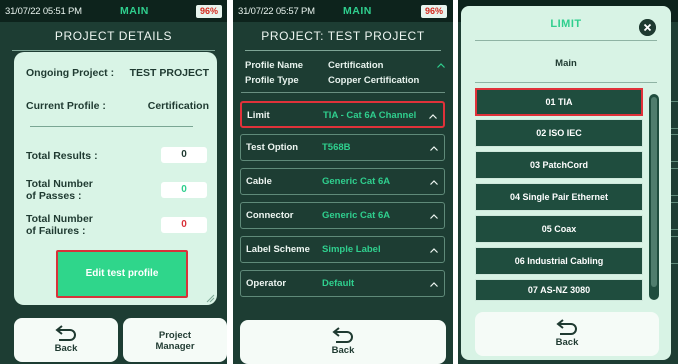 This screenshot has height=364, width=678. I want to click on setting-label: Test Option, so click(272, 147).